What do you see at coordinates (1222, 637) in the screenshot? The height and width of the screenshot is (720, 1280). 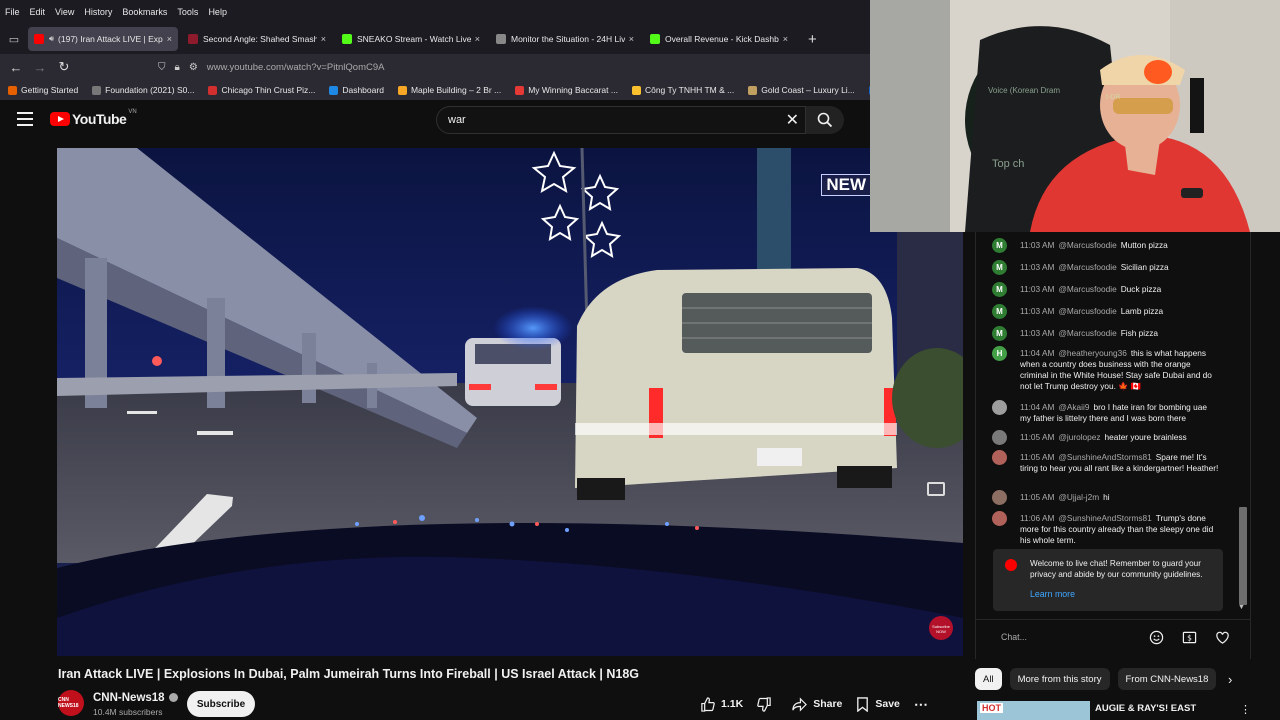 I see `heart-icon` at bounding box center [1222, 637].